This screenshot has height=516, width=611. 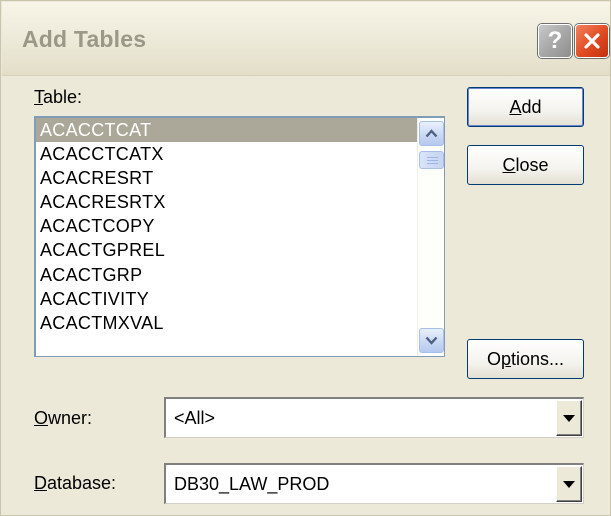 What do you see at coordinates (226, 250) in the screenshot?
I see `table-list-item: ACACTGPREL` at bounding box center [226, 250].